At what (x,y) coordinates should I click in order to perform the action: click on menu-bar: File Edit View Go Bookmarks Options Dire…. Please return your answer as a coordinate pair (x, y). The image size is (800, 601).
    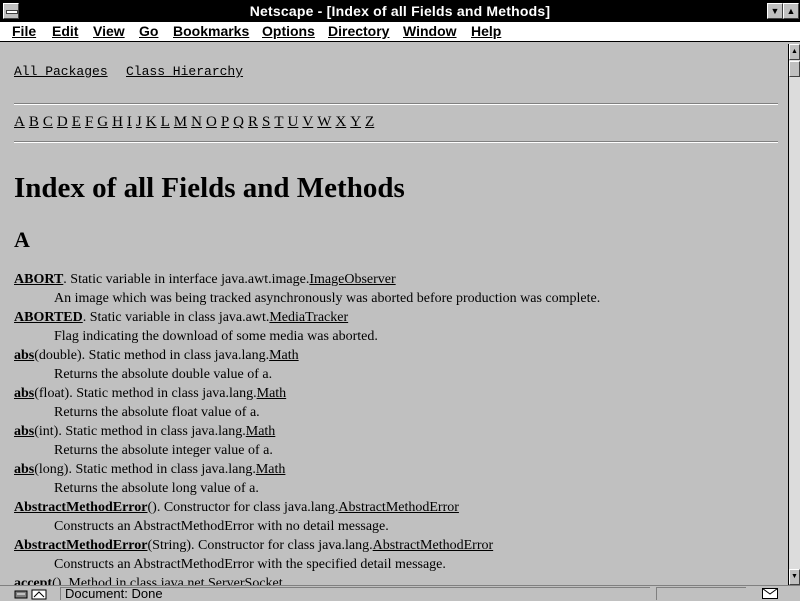
    Looking at the image, I should click on (400, 32).